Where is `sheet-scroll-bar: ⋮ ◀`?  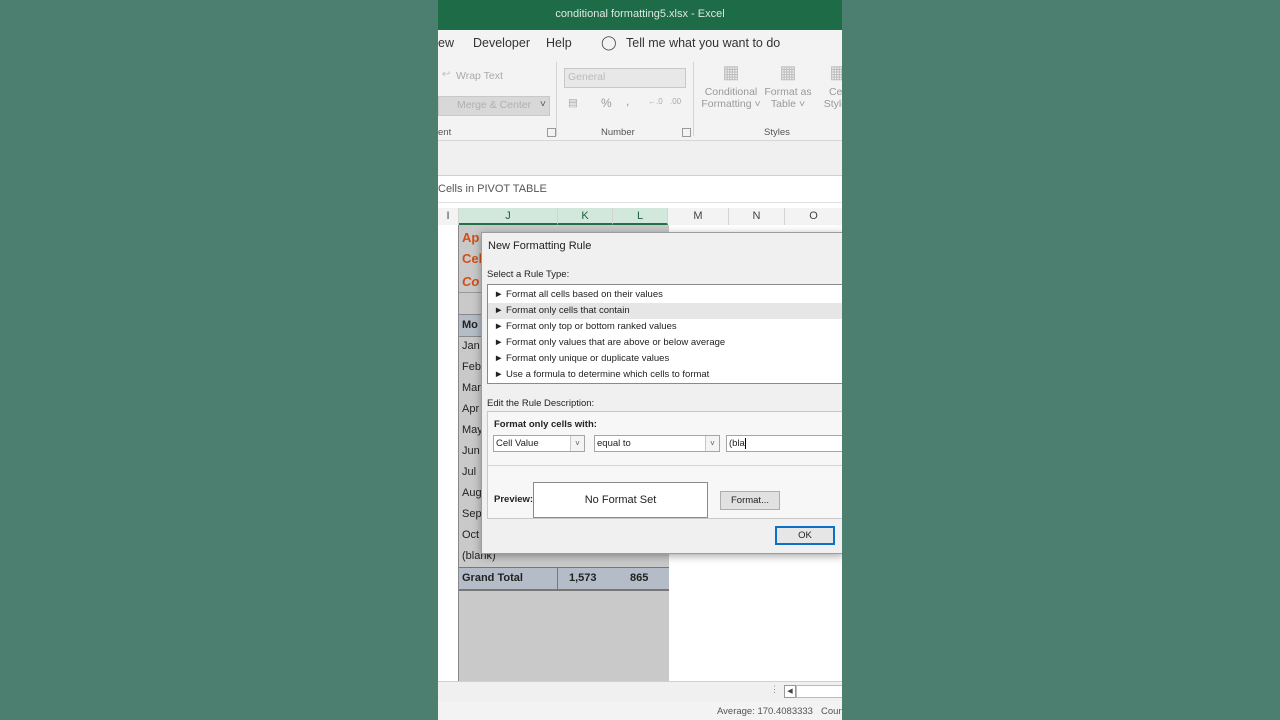 sheet-scroll-bar: ⋮ ◀ is located at coordinates (640, 691).